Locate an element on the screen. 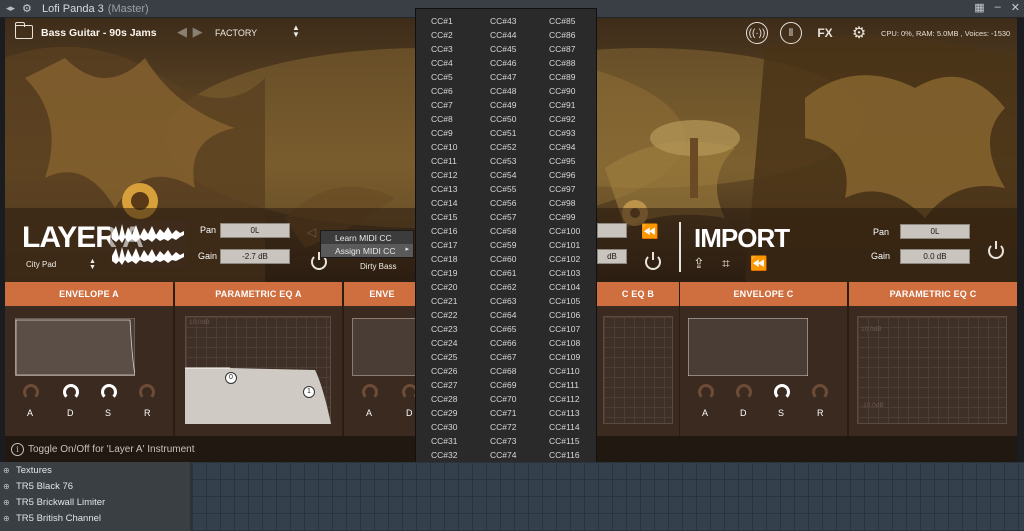 The image size is (1024, 531). cc-menu-item: CC#44 is located at coordinates (503, 35).